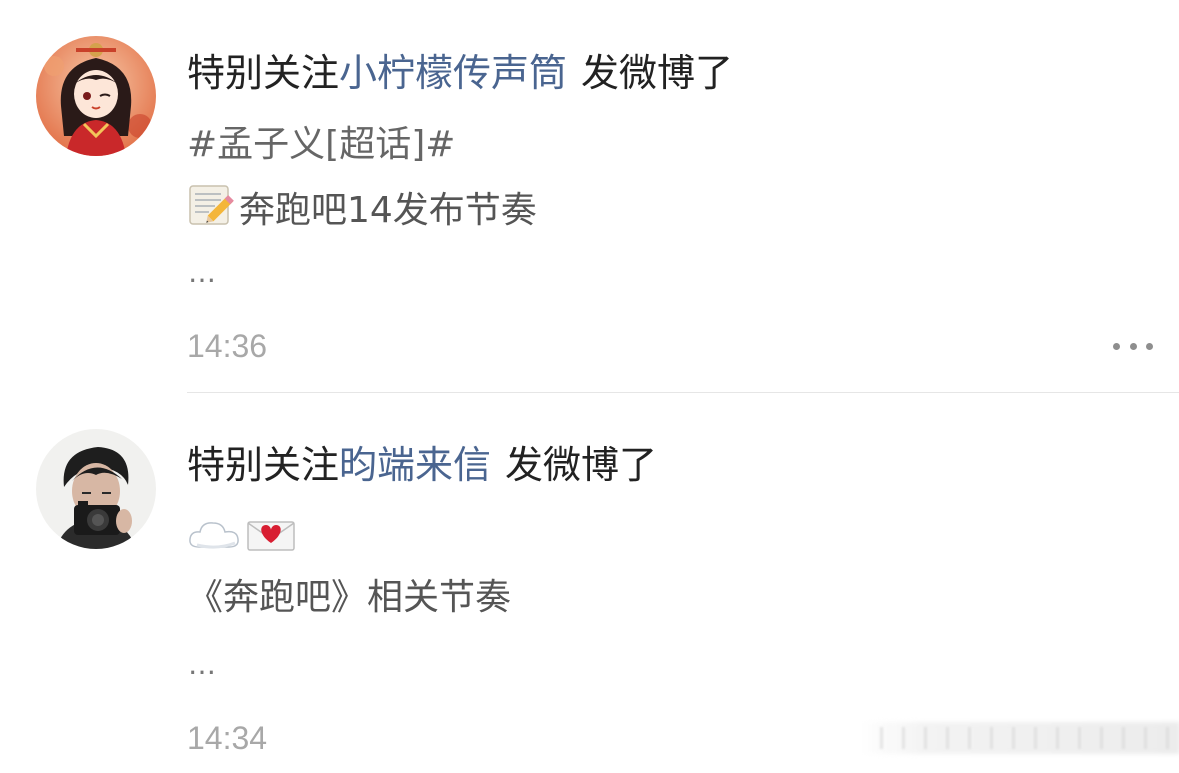  What do you see at coordinates (349, 597) in the screenshot?
I see `post-text-content: 《奔跑吧》相关节奏` at bounding box center [349, 597].